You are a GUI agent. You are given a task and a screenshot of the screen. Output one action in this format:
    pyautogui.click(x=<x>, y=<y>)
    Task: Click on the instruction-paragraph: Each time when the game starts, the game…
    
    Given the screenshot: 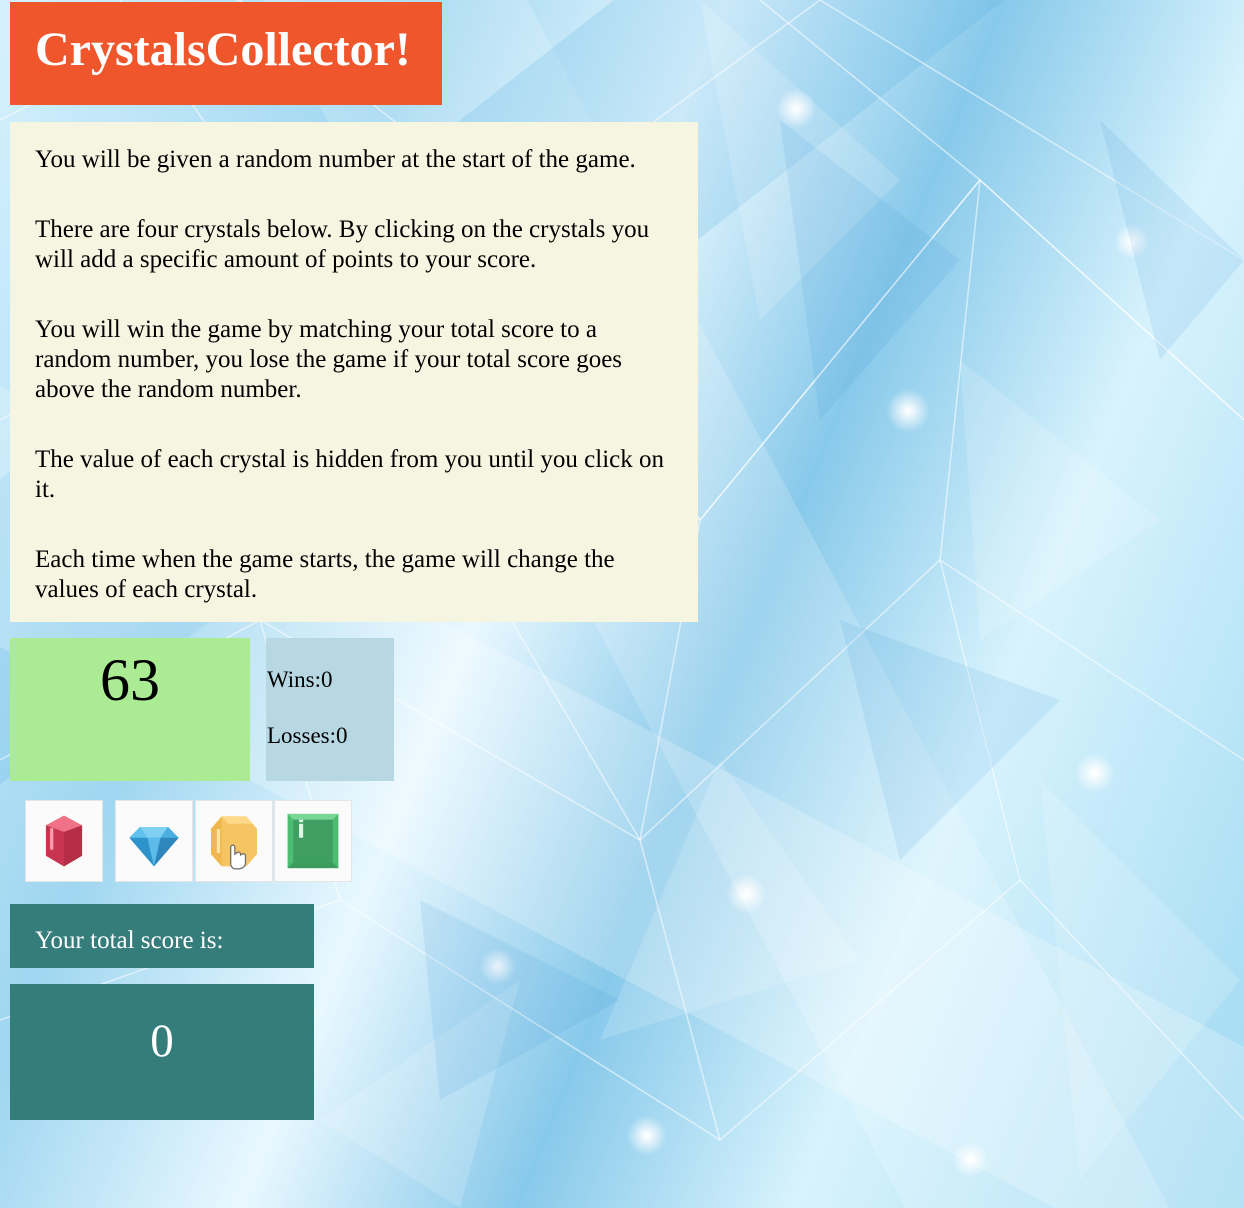 What is the action you would take?
    pyautogui.click(x=325, y=574)
    